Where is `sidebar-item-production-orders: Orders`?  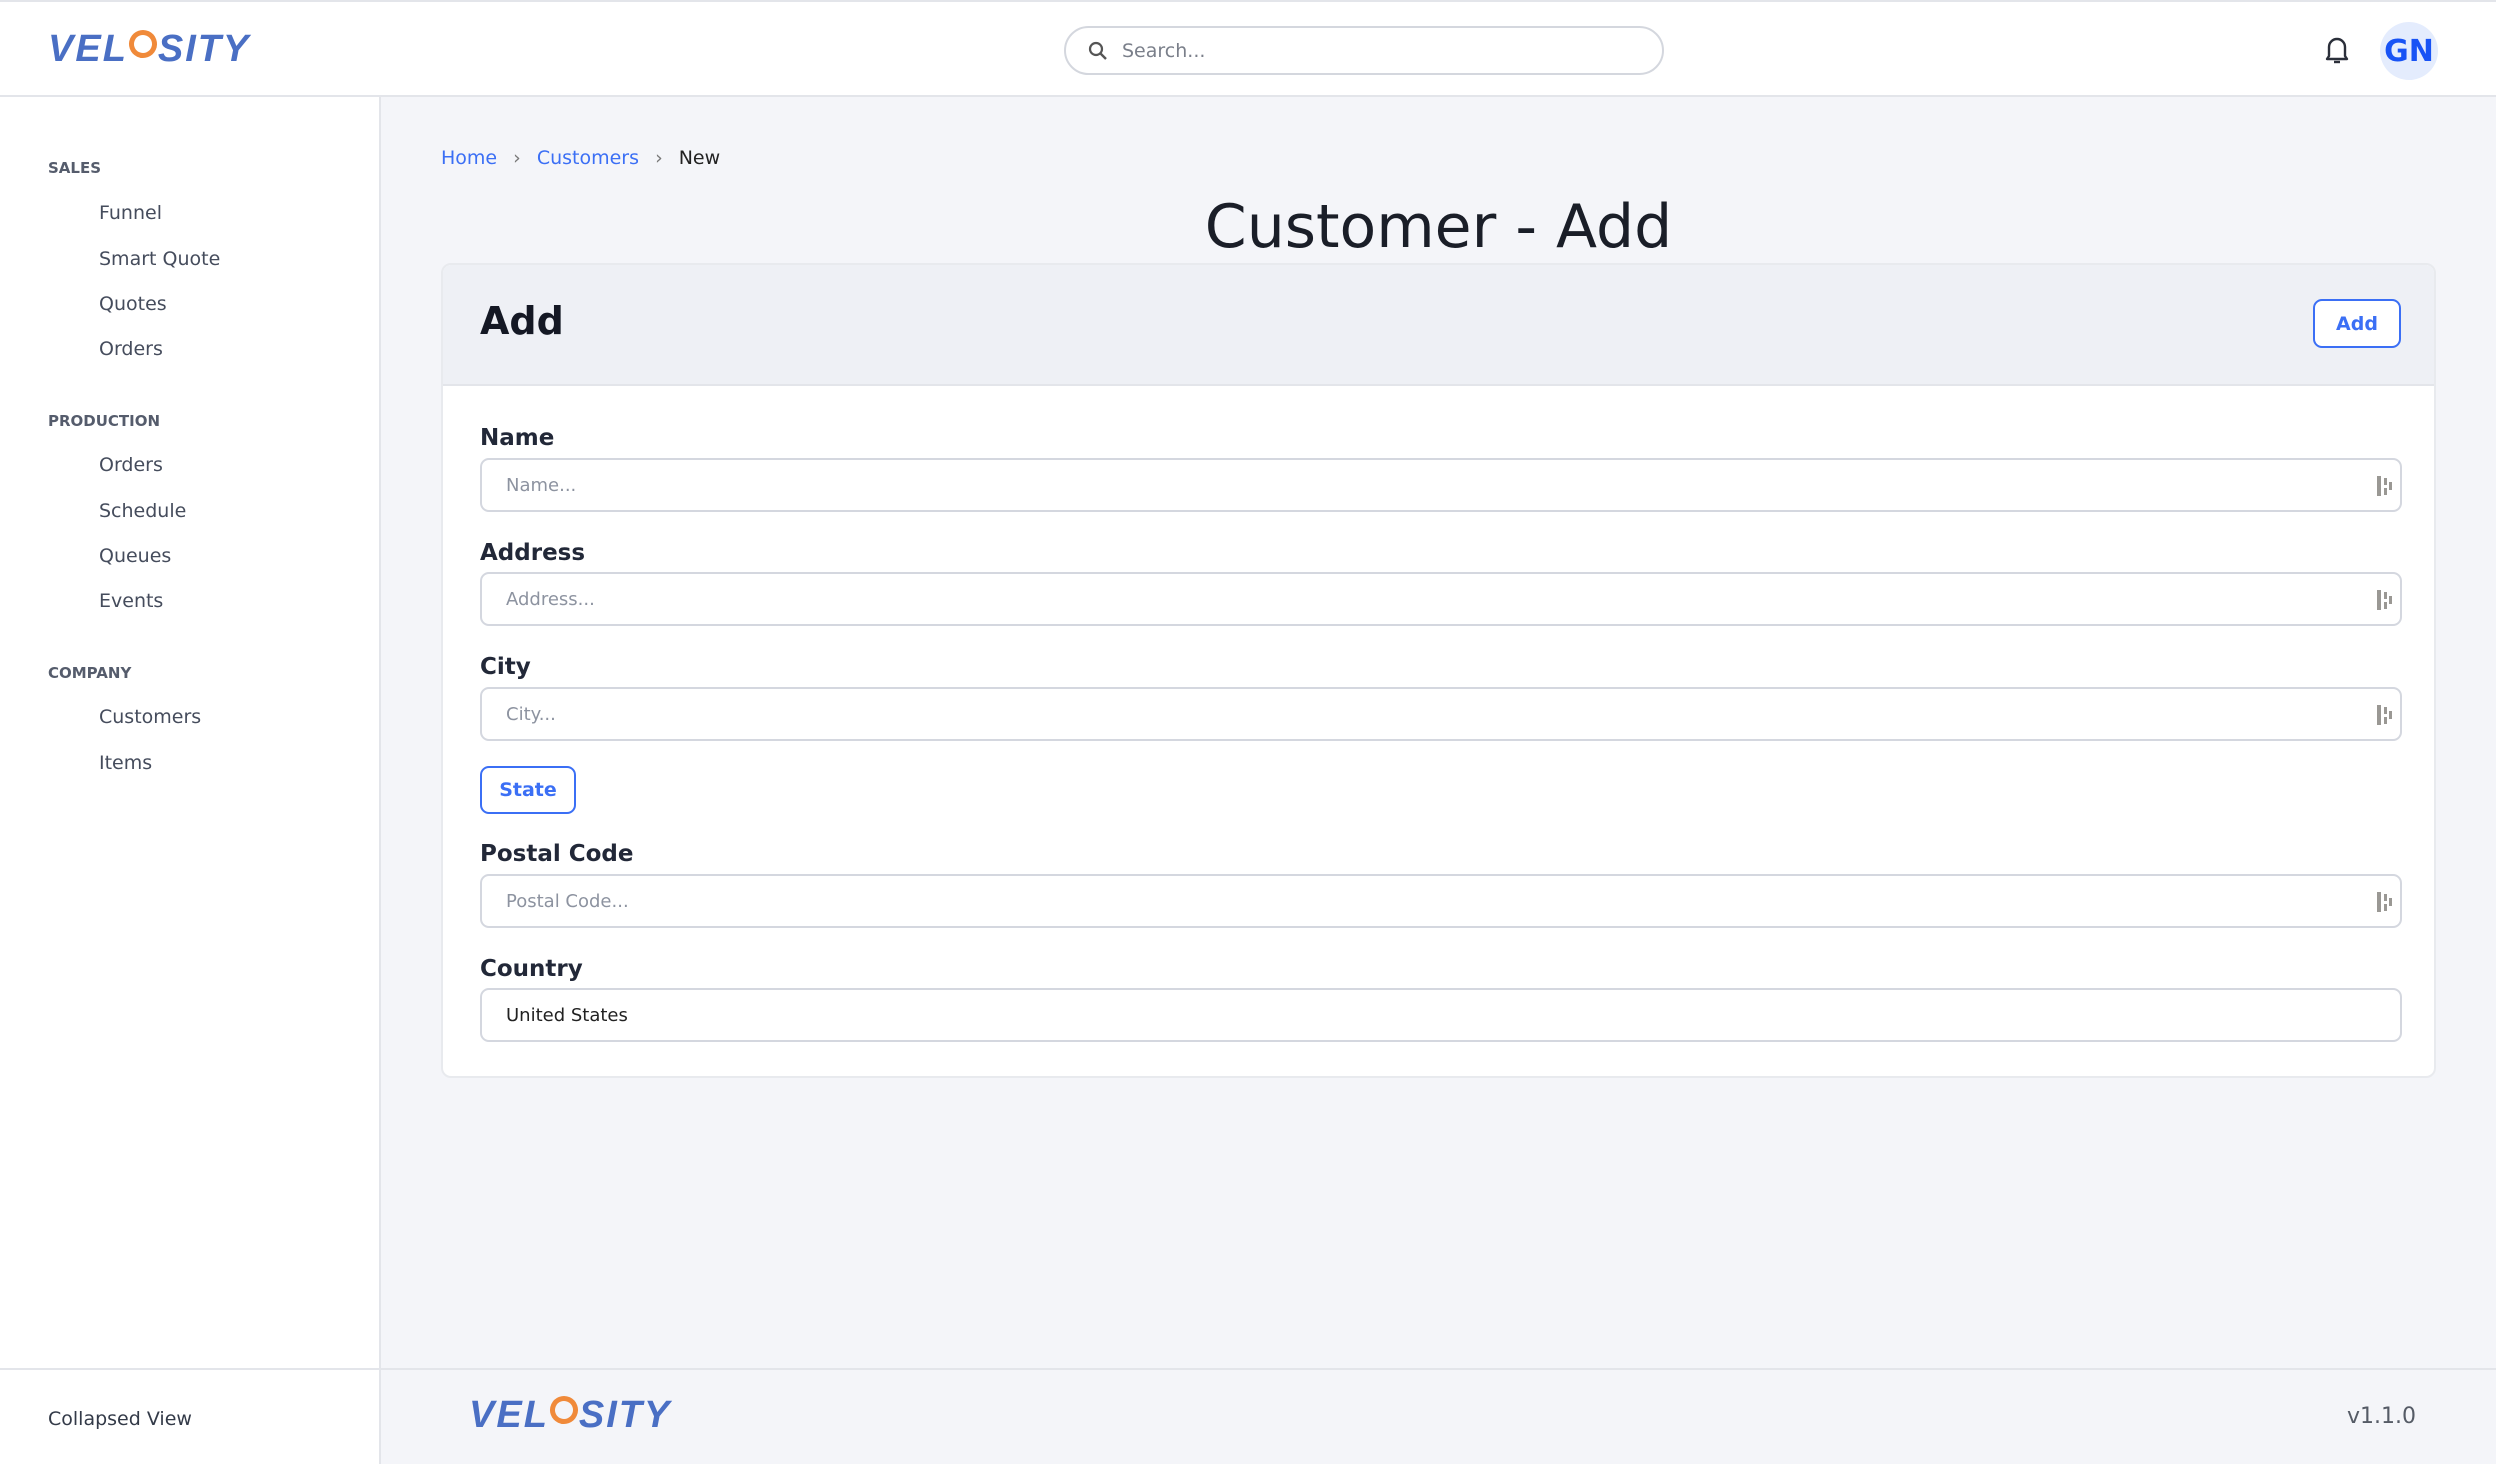 sidebar-item-production-orders: Orders is located at coordinates (131, 465).